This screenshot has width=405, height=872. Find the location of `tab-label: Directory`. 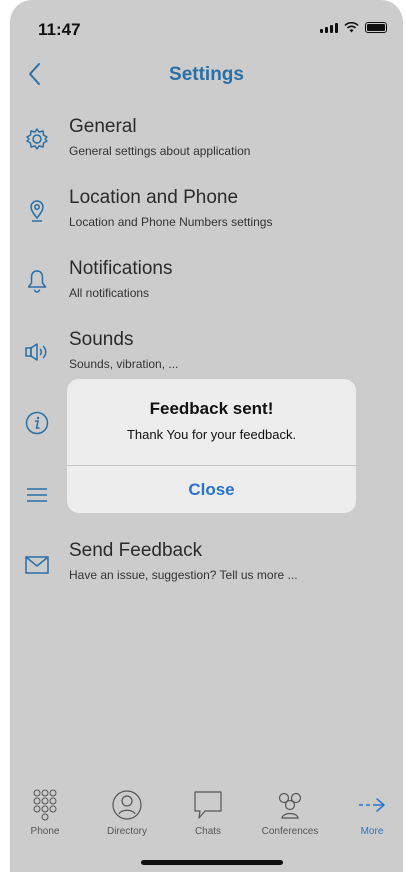

tab-label: Directory is located at coordinates (126, 831).